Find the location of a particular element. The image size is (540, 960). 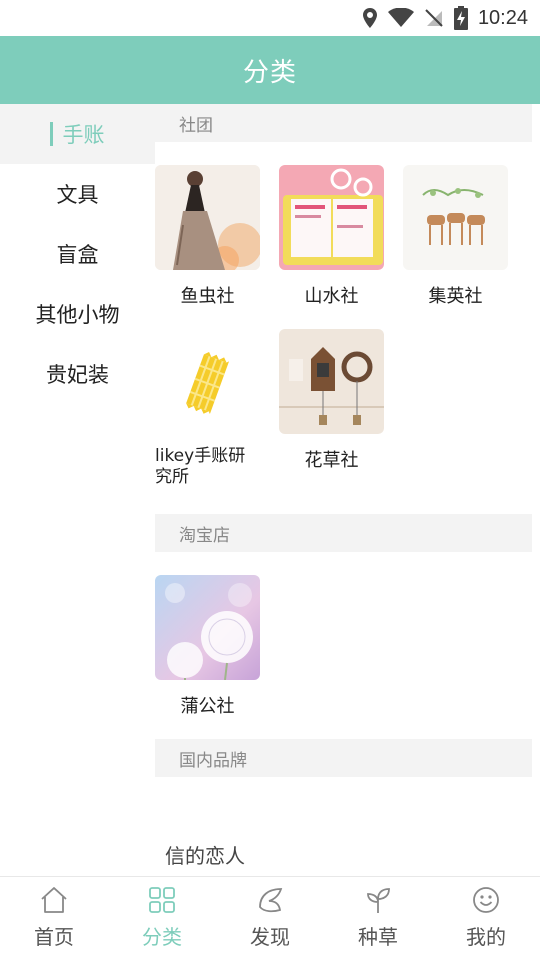

club-card-jiying: 集英社 is located at coordinates (455, 236).